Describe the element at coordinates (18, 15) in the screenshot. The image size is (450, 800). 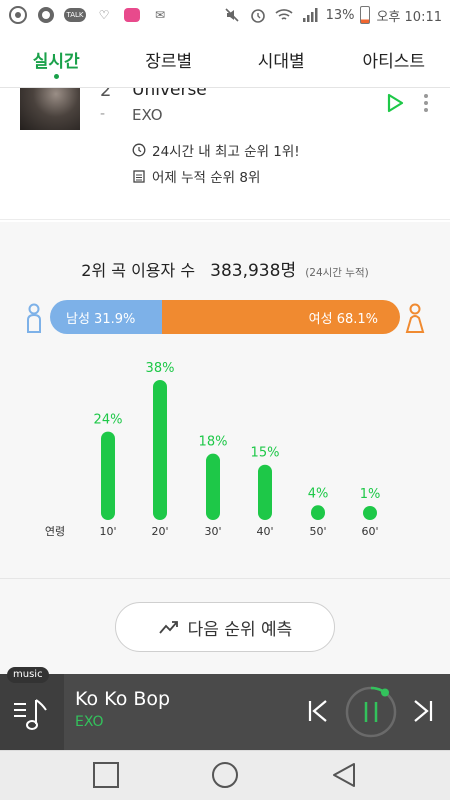
I see `app-notification-icon` at that location.